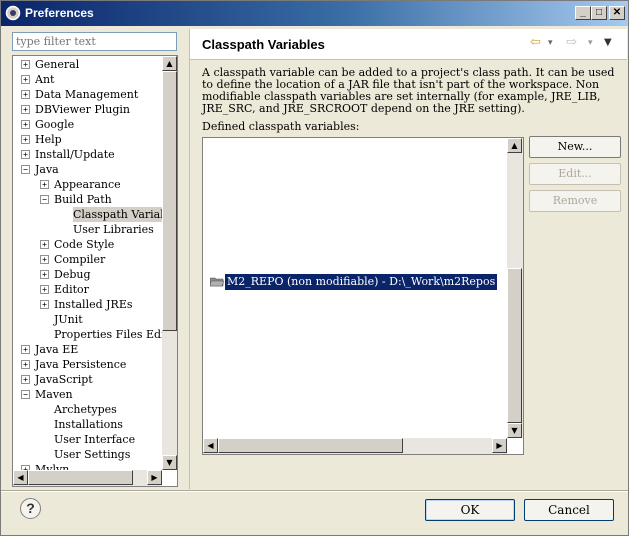  I want to click on tree-horizontal-scrollbar: ◀ ▶, so click(87, 478).